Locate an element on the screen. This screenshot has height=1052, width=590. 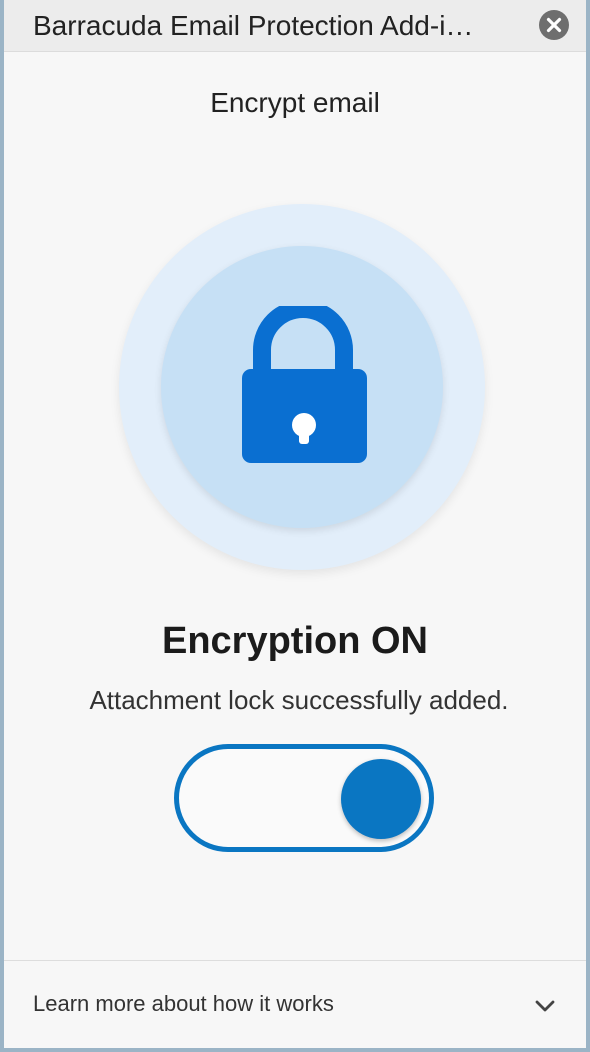
encryption-status-title: Encryption ON is located at coordinates (295, 641).